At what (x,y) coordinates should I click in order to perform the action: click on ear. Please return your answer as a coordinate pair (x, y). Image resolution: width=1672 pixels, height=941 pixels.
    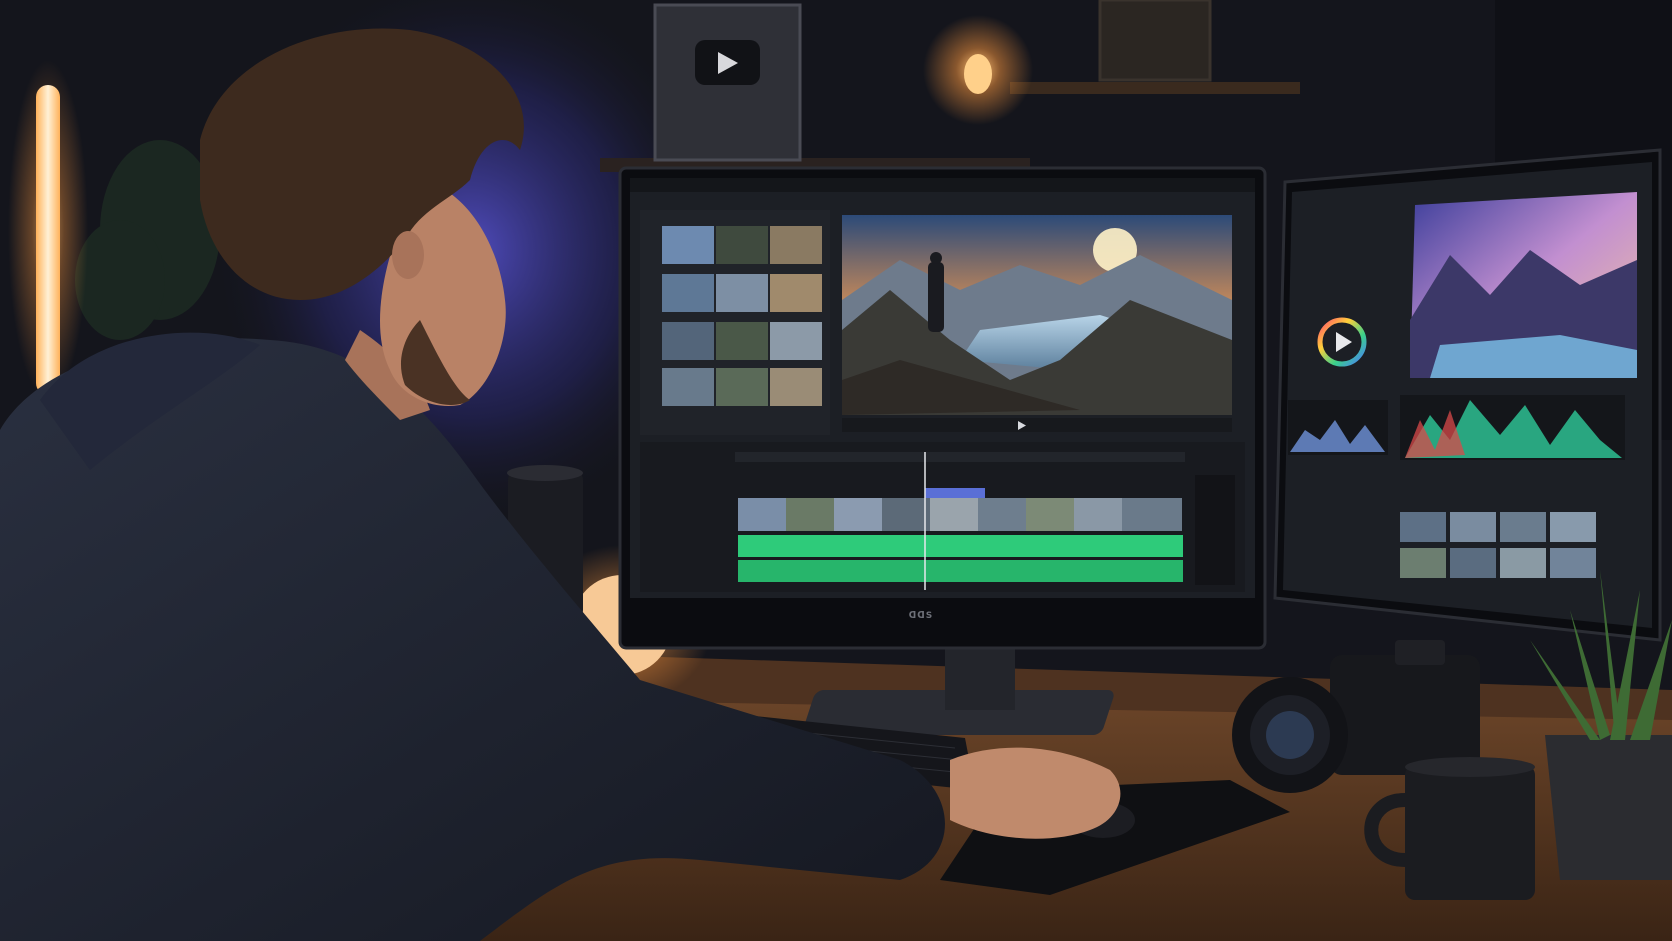
    Looking at the image, I should click on (408, 255).